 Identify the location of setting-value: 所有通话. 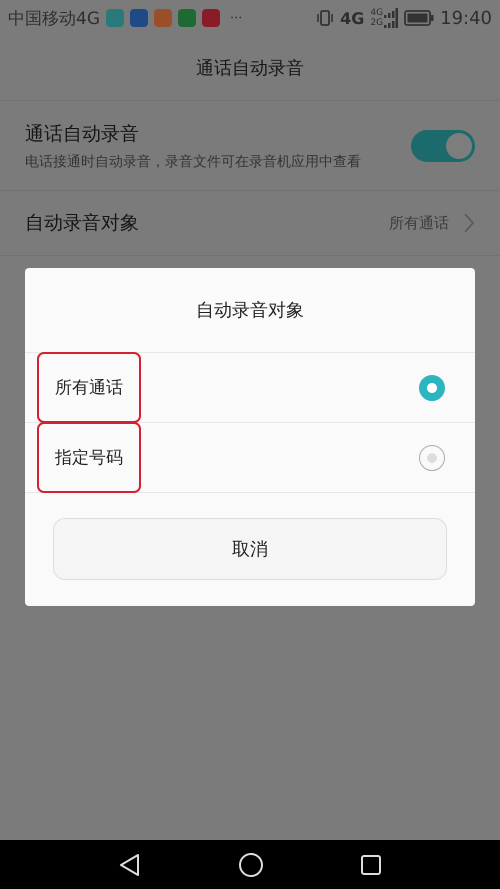
(419, 223).